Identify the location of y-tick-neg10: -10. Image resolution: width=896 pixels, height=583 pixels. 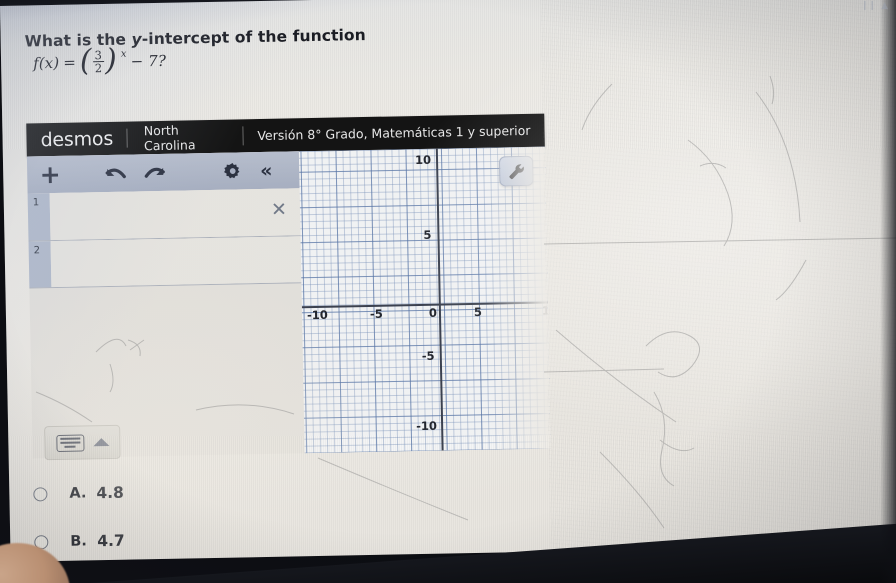
(427, 426).